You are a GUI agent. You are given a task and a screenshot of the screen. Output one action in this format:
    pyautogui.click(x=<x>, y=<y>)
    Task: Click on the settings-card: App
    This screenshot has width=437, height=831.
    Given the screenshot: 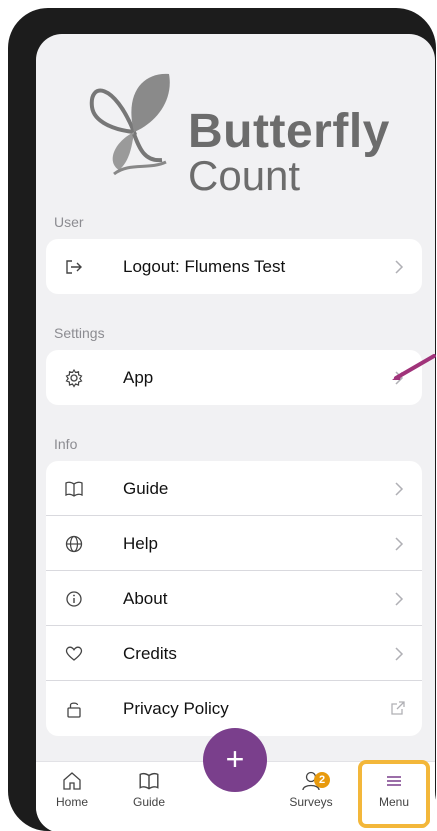 What is the action you would take?
    pyautogui.click(x=234, y=377)
    